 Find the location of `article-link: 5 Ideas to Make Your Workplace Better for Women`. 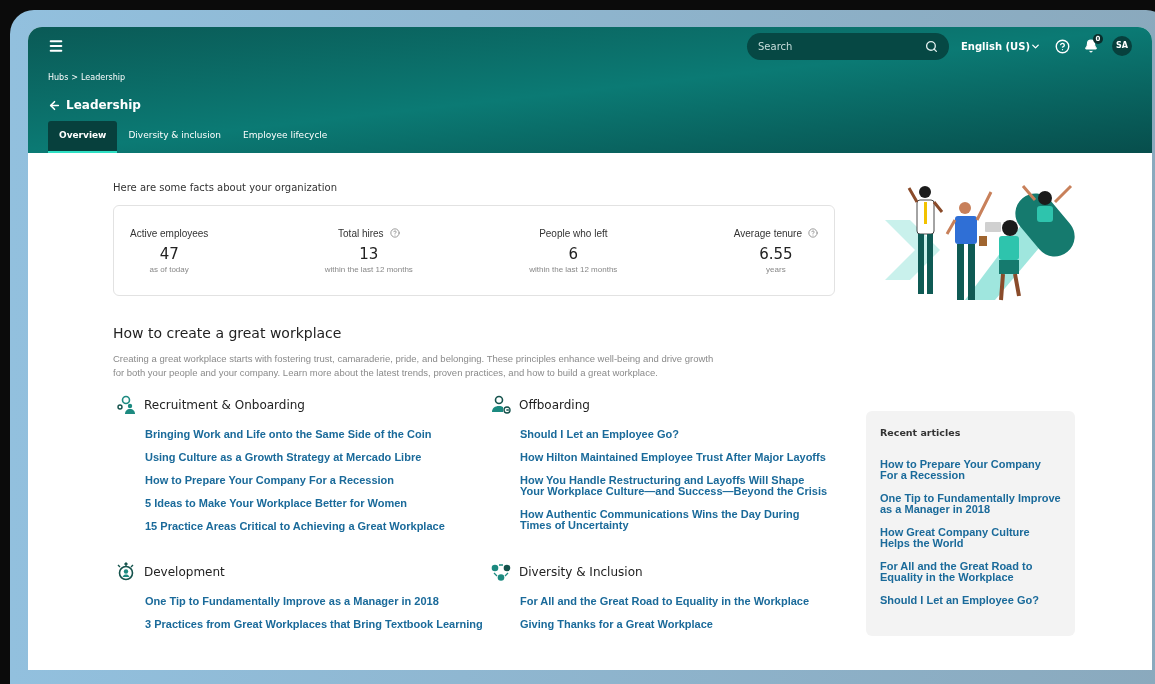

article-link: 5 Ideas to Make Your Workplace Better for Women is located at coordinates (316, 503).